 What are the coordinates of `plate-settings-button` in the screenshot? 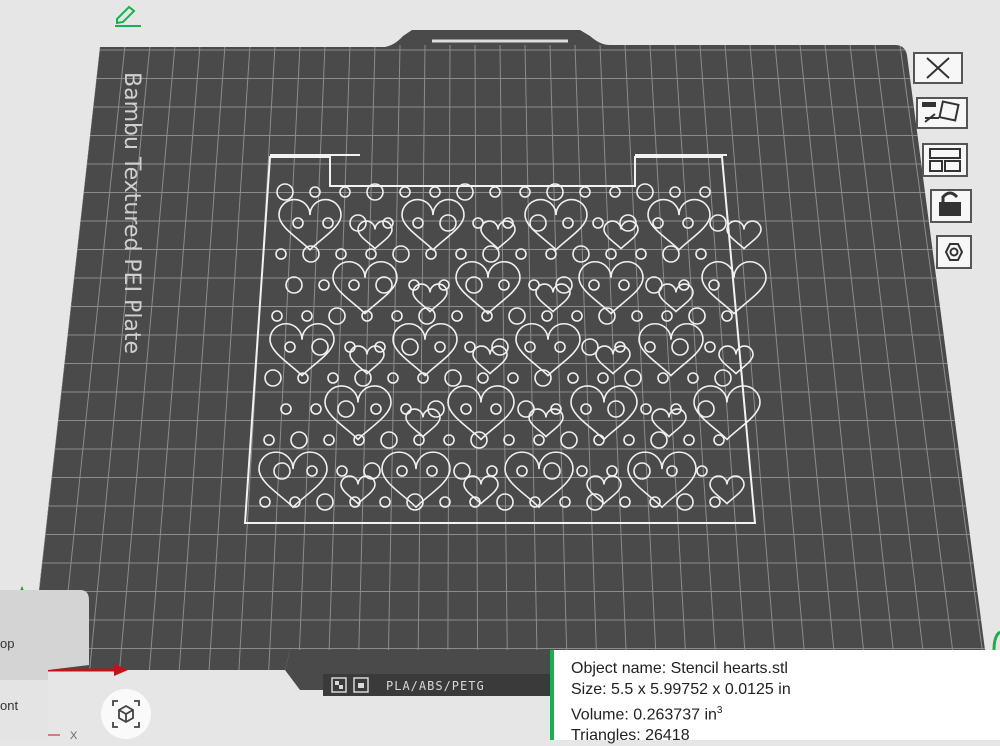 It's located at (942, 250).